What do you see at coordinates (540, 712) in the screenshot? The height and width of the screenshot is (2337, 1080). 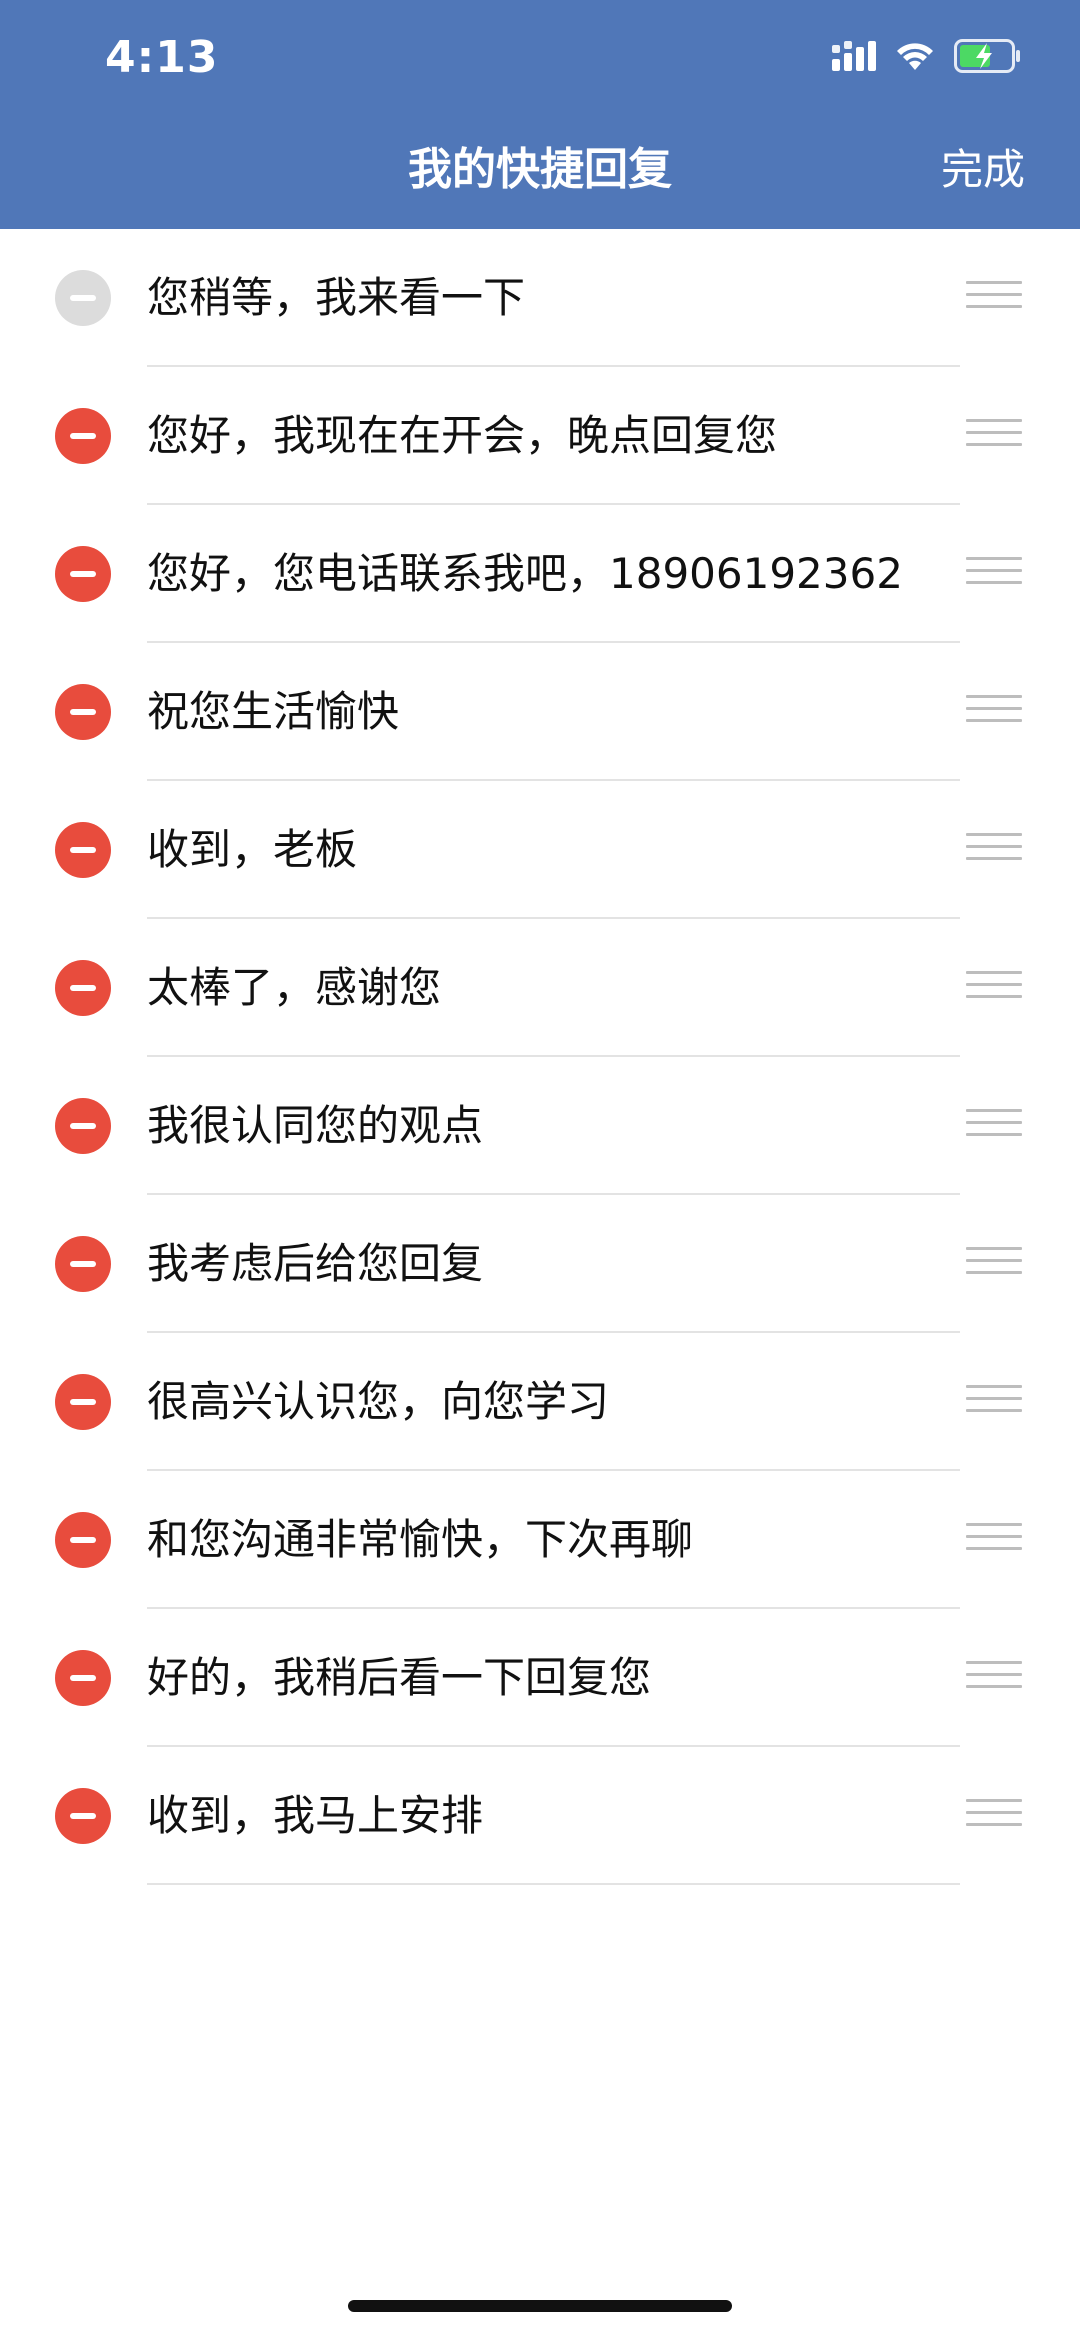 I see `list-item: 祝您生活愉快` at bounding box center [540, 712].